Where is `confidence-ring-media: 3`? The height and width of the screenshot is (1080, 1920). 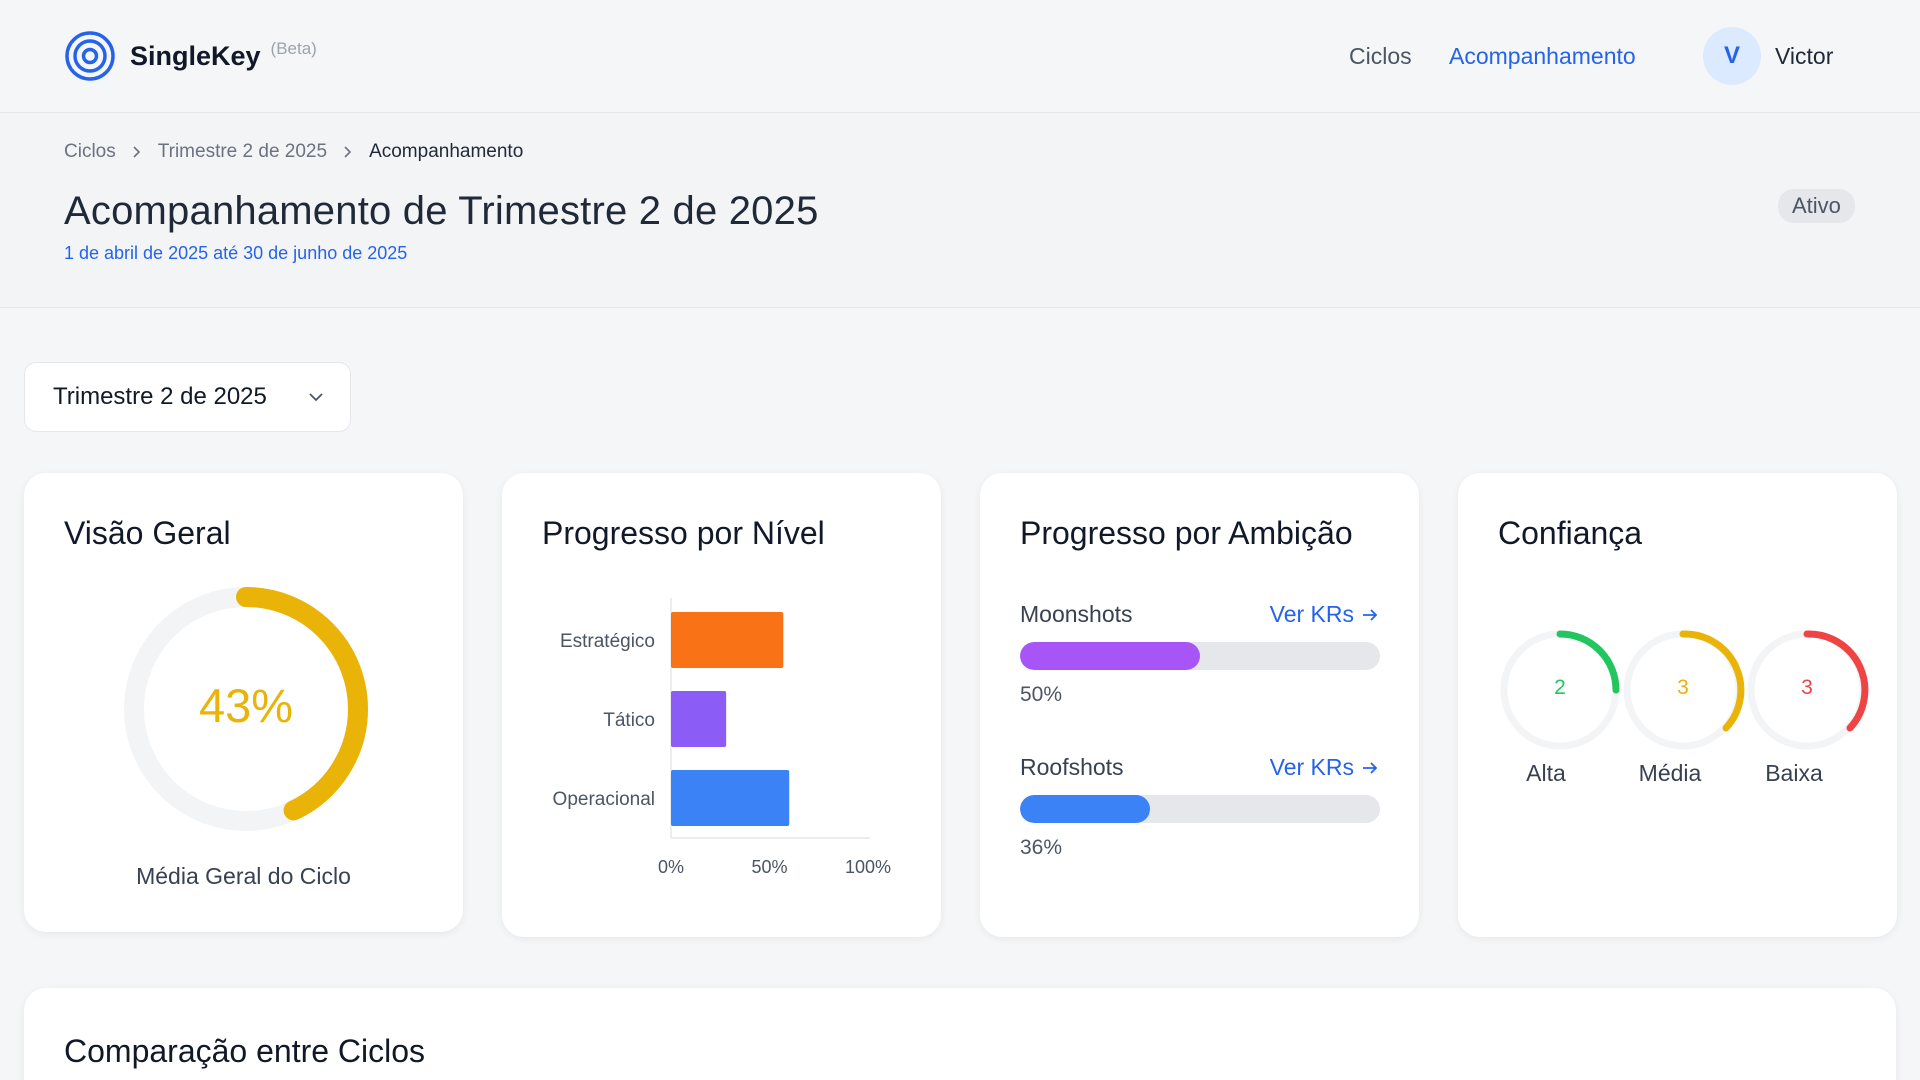 confidence-ring-media: 3 is located at coordinates (1683, 690).